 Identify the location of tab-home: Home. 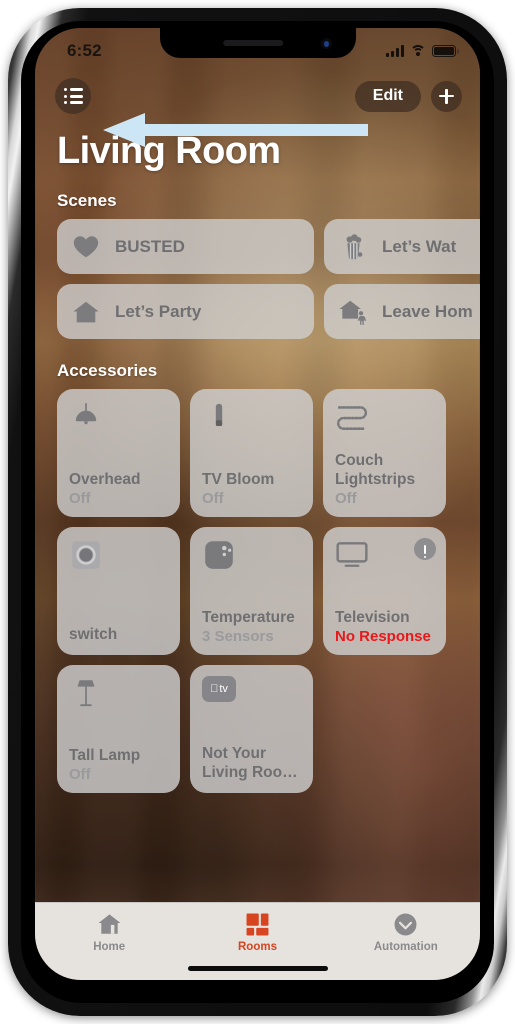
(109, 932).